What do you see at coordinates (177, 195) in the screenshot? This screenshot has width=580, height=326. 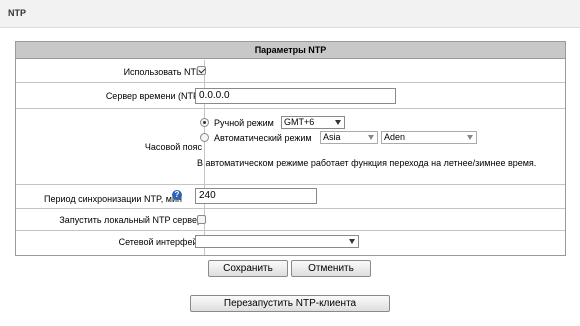 I see `help-icon: ?` at bounding box center [177, 195].